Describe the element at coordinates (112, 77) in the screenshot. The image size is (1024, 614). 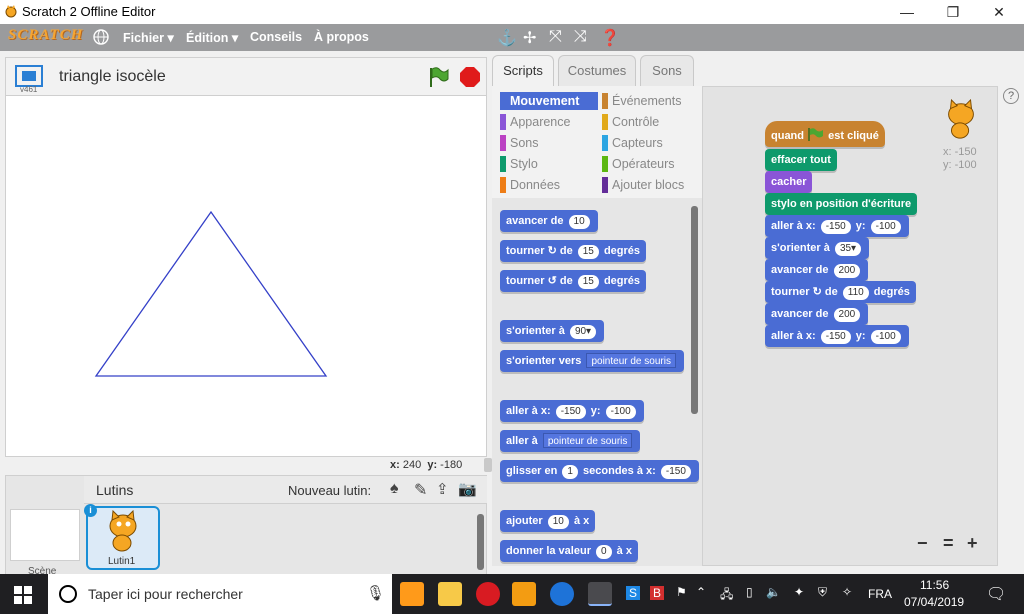
I see `project-title: triangle isocèle` at that location.